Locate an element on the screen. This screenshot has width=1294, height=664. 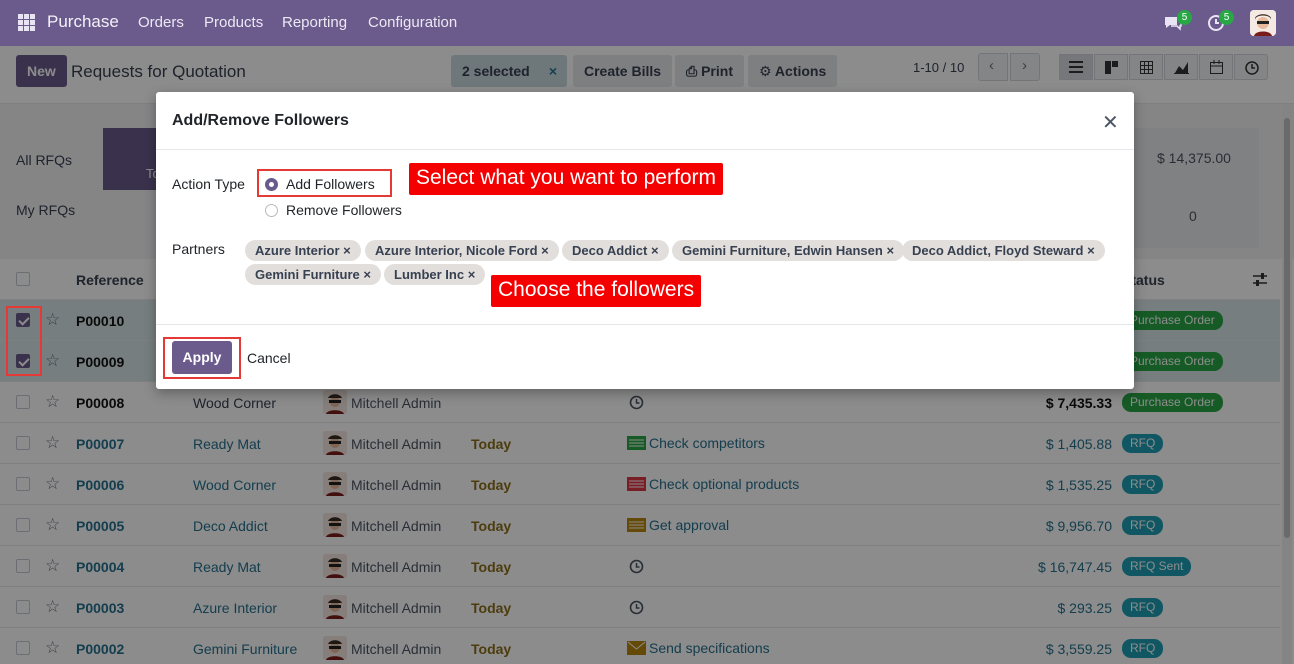
partner-tag: Gemini Furniture, Edwin Hansen × is located at coordinates (788, 250).